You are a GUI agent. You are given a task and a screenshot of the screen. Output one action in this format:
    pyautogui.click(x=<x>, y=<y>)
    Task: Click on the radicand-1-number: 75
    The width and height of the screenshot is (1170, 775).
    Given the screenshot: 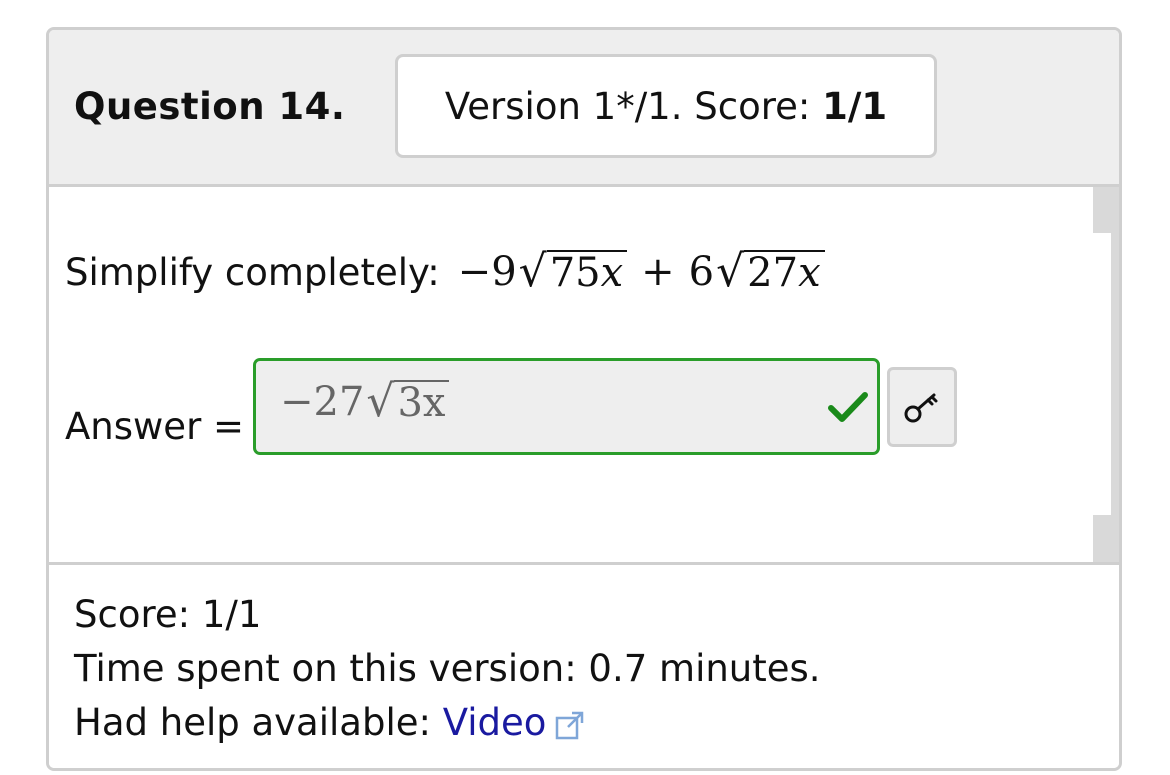 What is the action you would take?
    pyautogui.click(x=575, y=273)
    